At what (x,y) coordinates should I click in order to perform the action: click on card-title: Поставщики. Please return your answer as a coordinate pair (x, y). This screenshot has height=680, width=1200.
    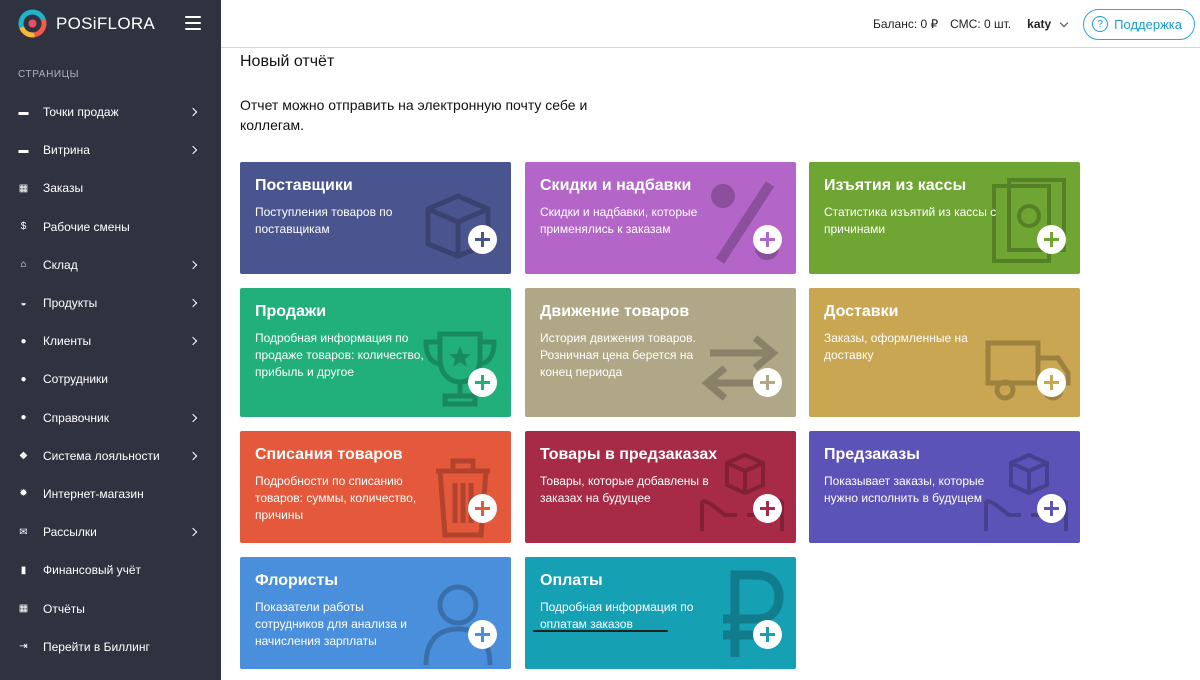
    Looking at the image, I should click on (304, 185).